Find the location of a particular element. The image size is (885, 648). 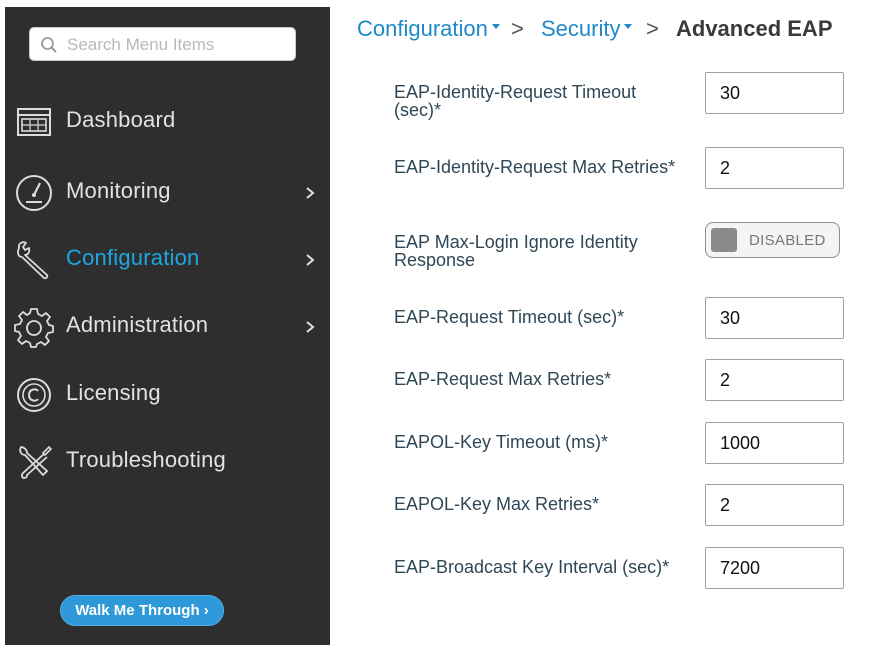

sidebar-item-label: Dashboard is located at coordinates (121, 119).